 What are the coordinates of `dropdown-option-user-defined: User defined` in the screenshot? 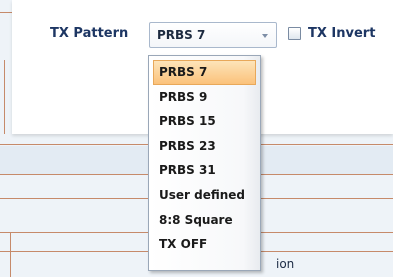 It's located at (204, 195).